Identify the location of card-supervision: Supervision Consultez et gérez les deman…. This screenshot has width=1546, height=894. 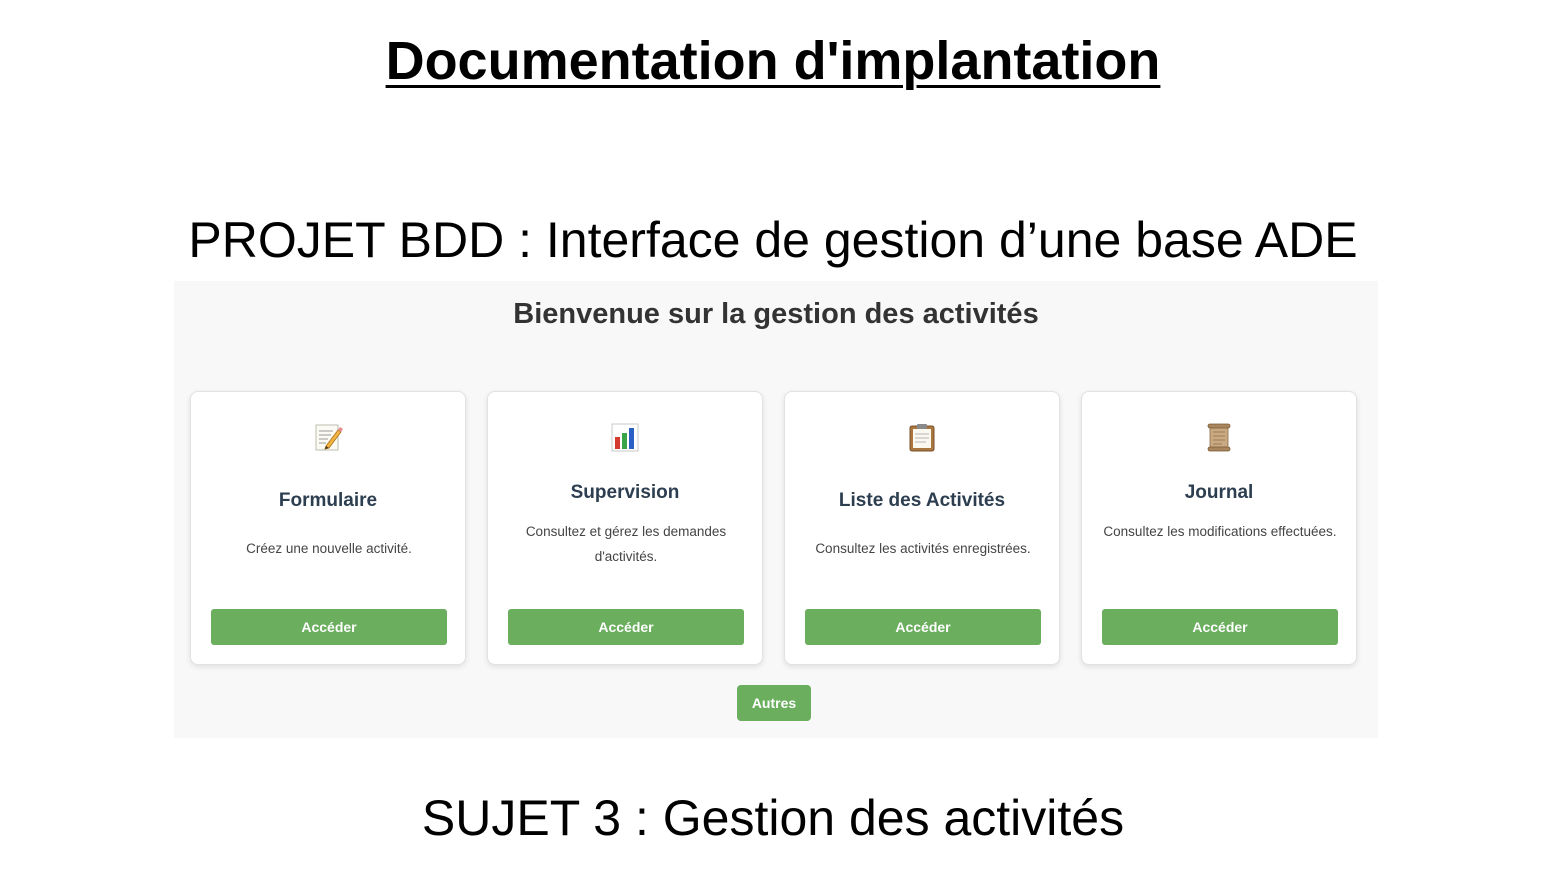
(625, 528).